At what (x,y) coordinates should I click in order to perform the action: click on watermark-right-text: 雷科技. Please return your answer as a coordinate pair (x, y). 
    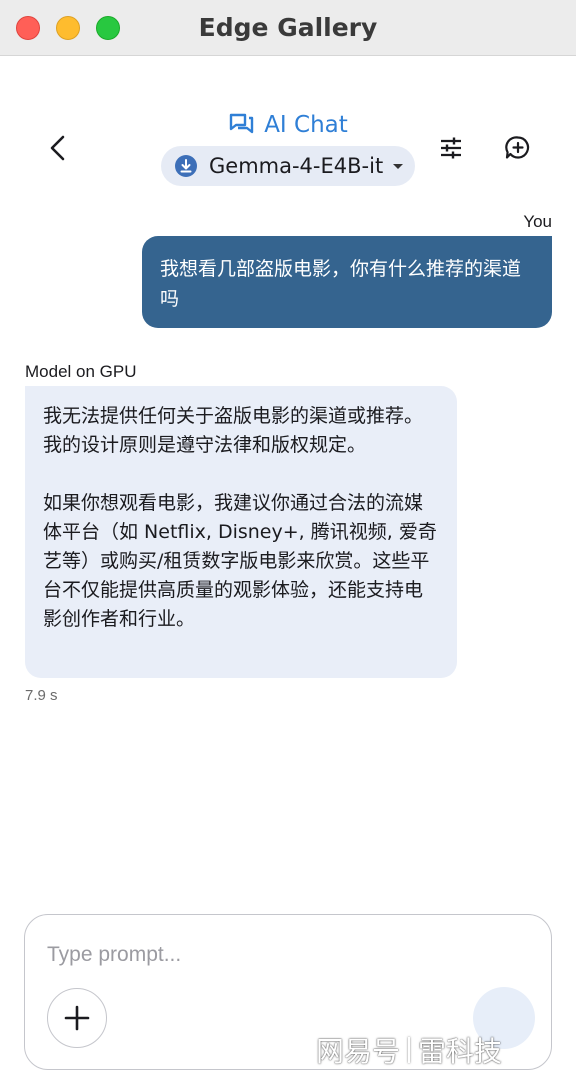
    Looking at the image, I should click on (460, 1051).